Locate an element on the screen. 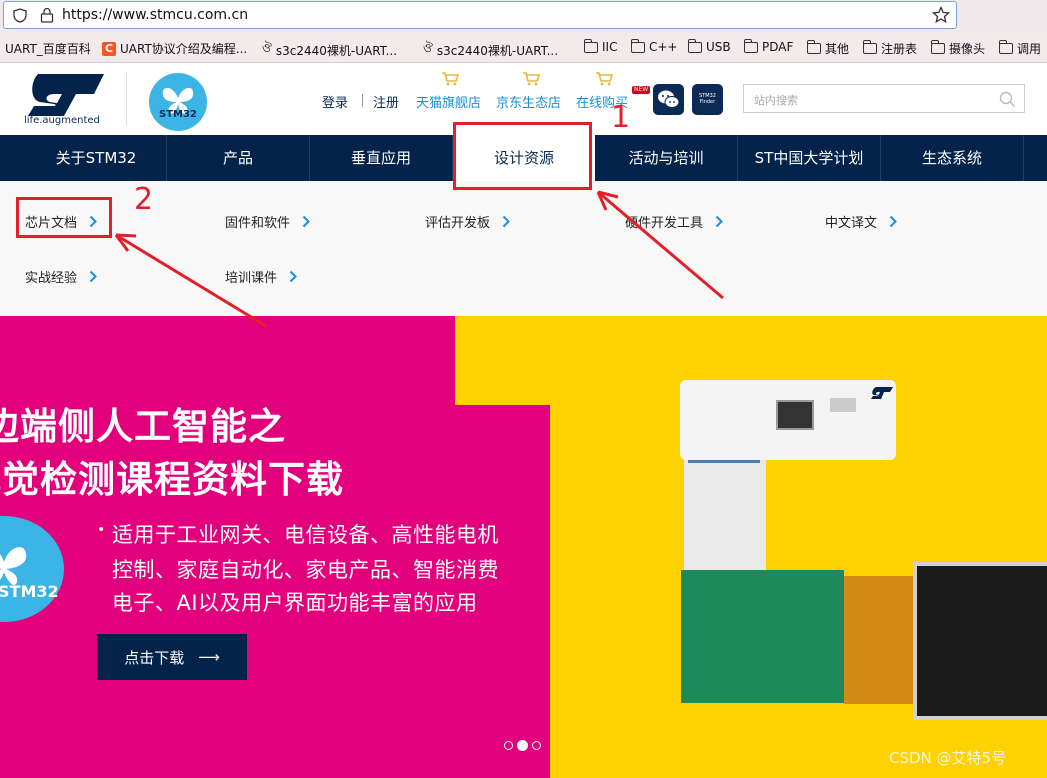 The height and width of the screenshot is (778, 1047). st-tagline: life.augmented is located at coordinates (62, 120).